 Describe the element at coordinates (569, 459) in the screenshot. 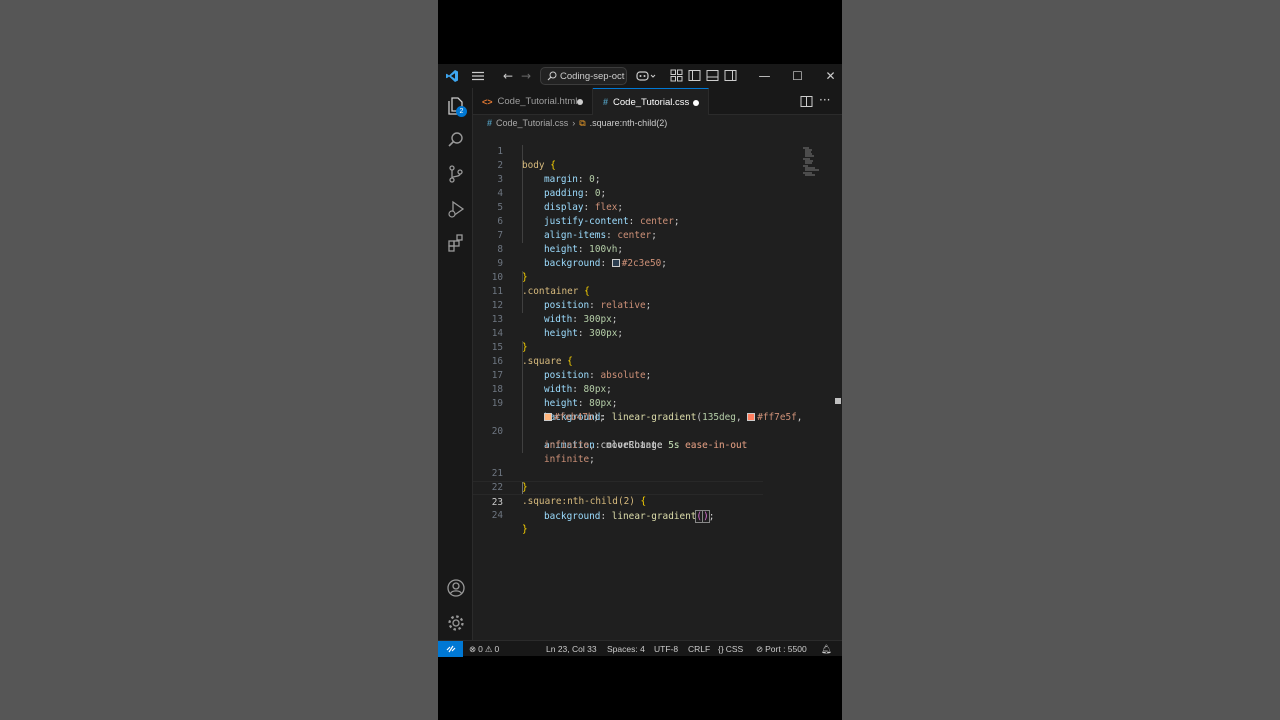

I see `code-line-wrapped: infinite;` at that location.